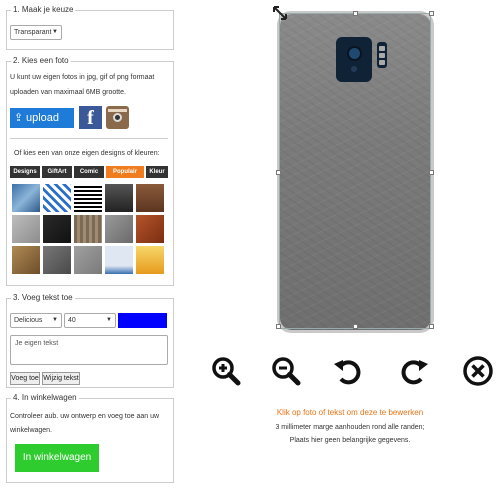 This screenshot has height=500, width=500. Describe the element at coordinates (157, 172) in the screenshot. I see `tab-kleur: Kleur` at that location.